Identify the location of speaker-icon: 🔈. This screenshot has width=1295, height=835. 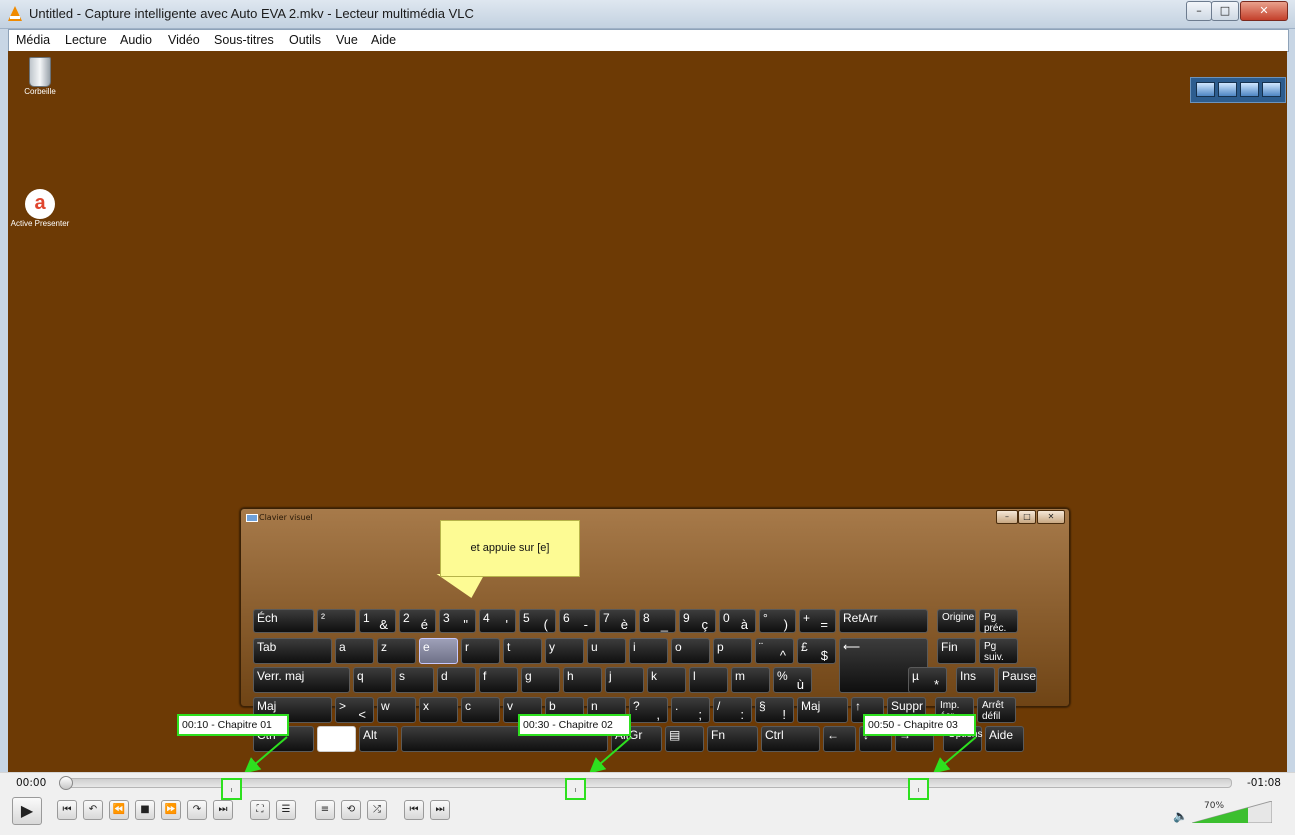
(1180, 816).